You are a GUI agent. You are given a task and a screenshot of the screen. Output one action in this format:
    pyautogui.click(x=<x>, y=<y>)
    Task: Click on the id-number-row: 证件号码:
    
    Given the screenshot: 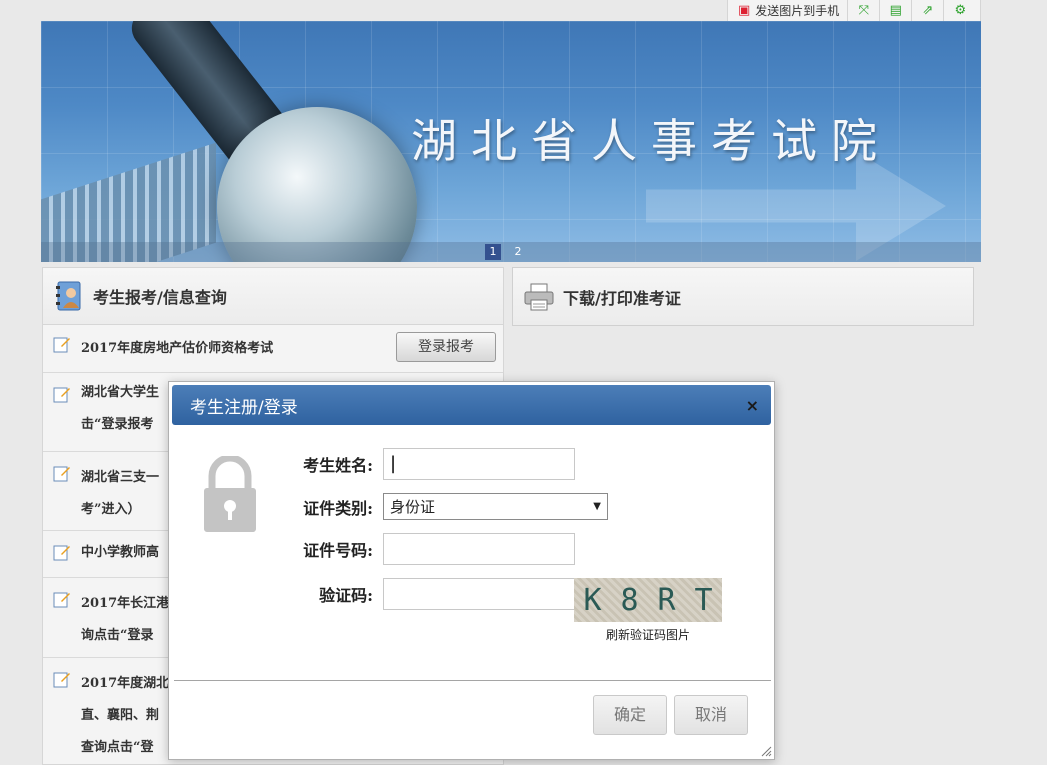 What is the action you would take?
    pyautogui.click(x=422, y=549)
    